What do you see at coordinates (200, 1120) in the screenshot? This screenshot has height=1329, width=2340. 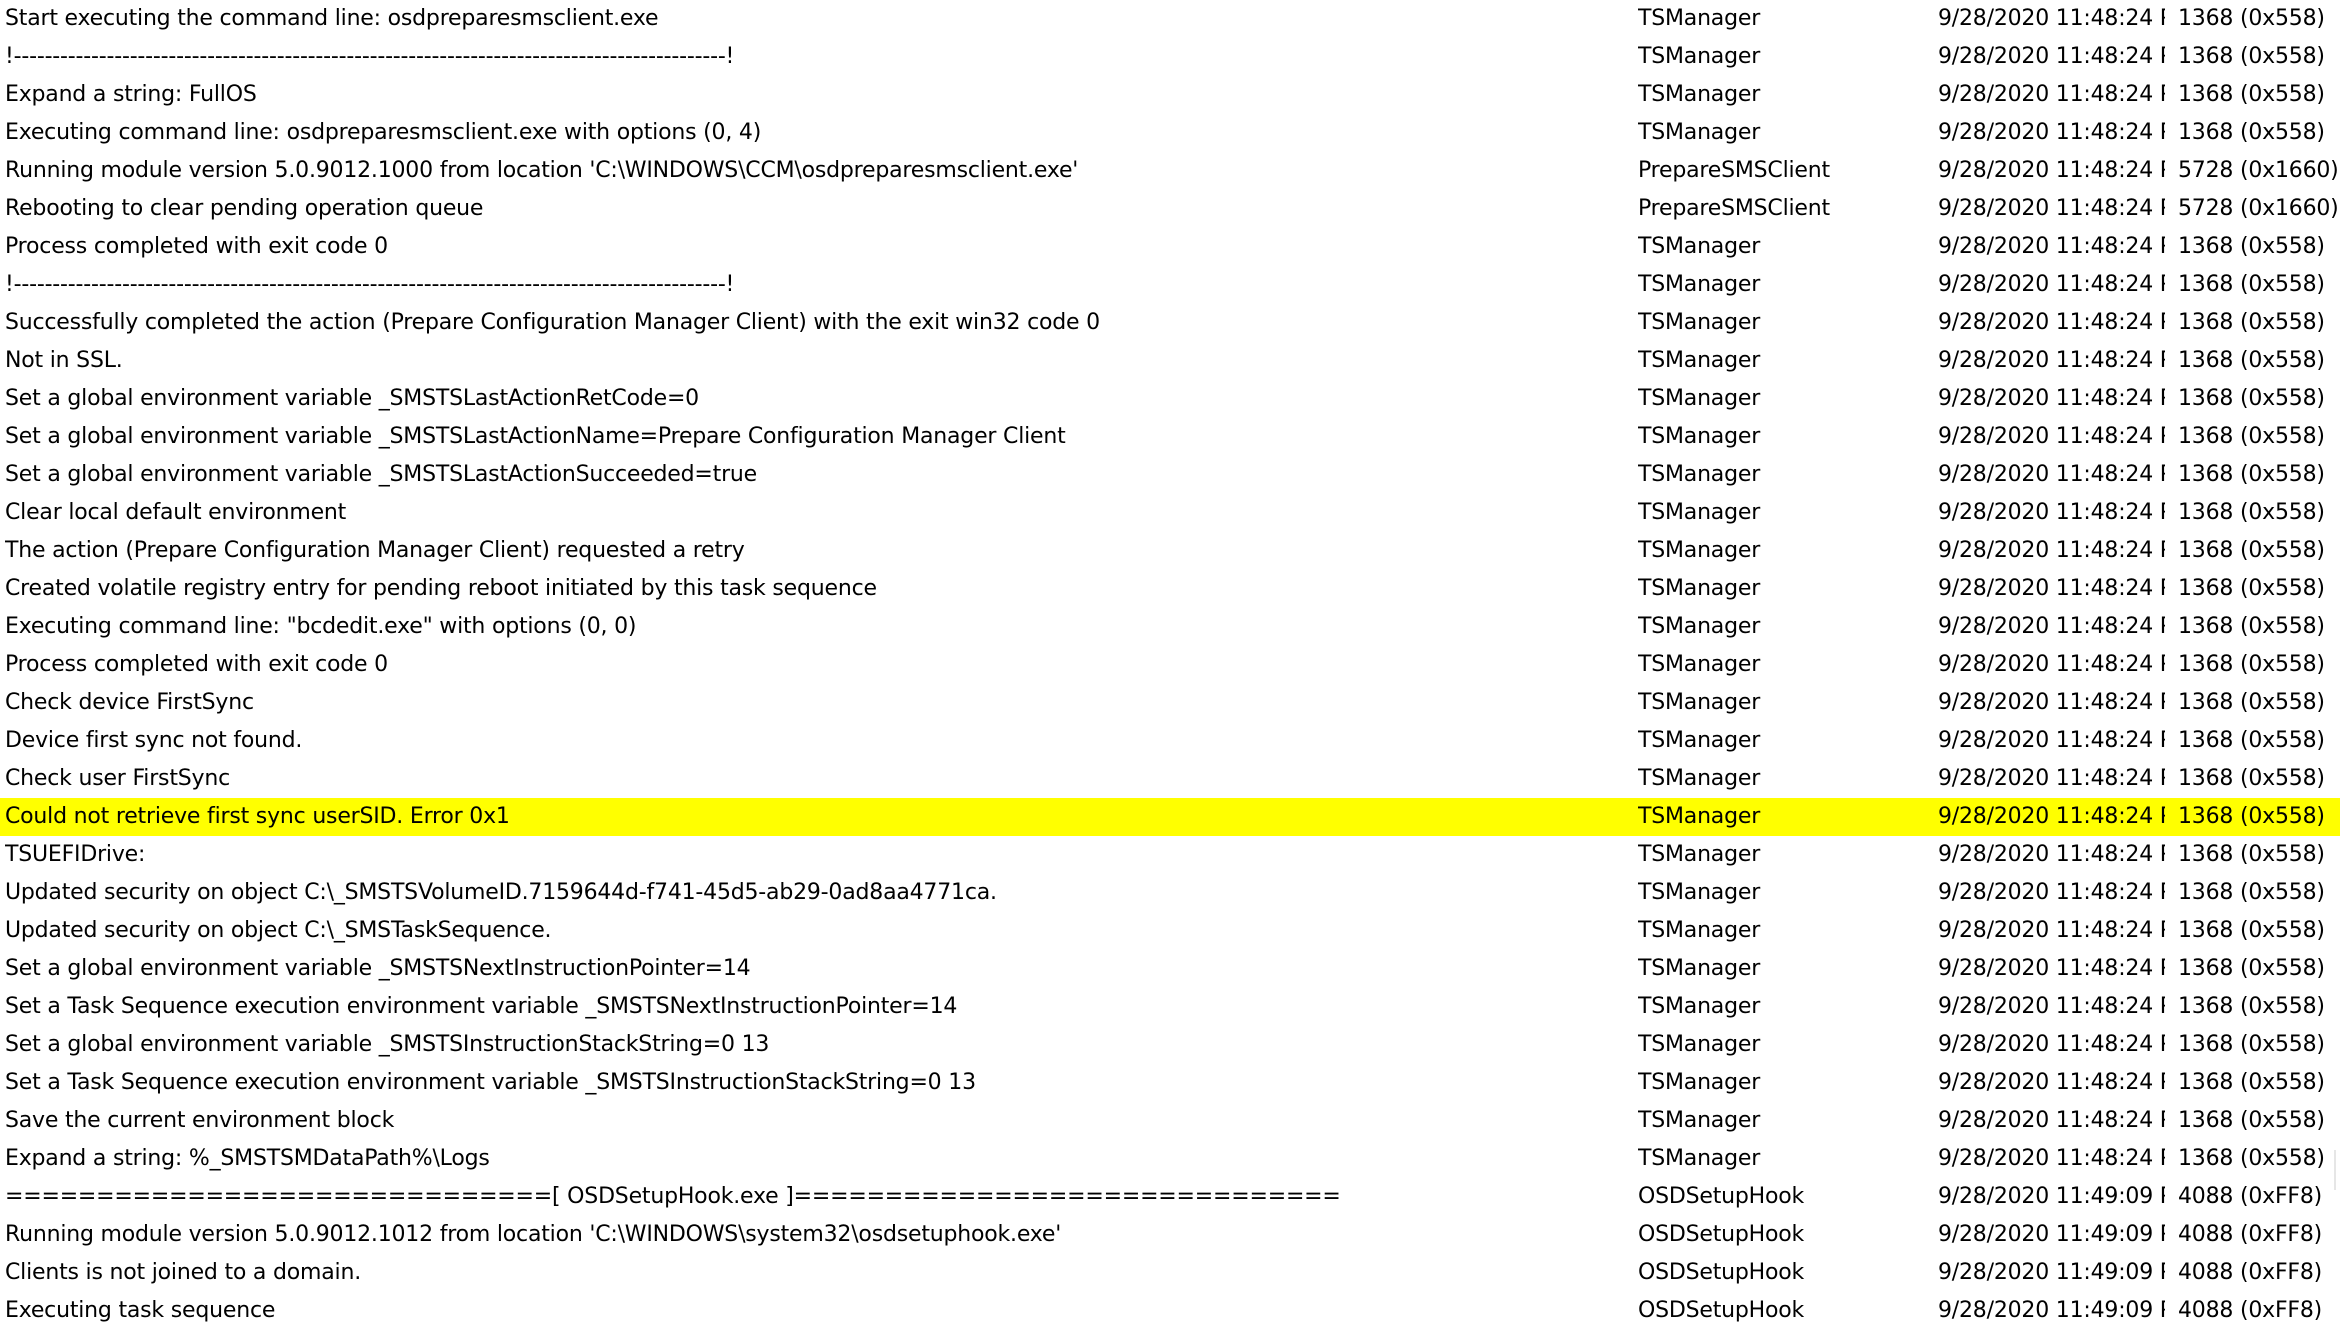 I see `log-message: Save the current environment block` at bounding box center [200, 1120].